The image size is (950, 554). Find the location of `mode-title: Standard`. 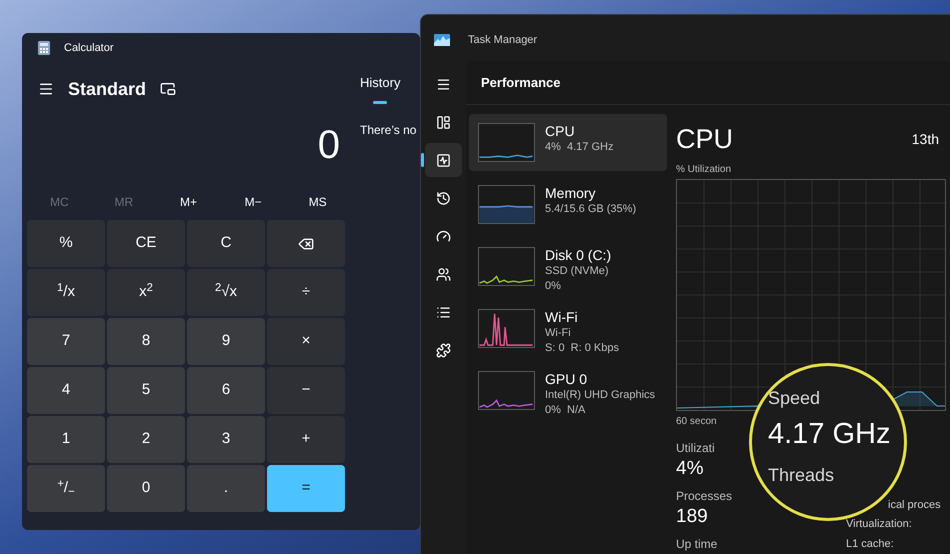

mode-title: Standard is located at coordinates (107, 89).